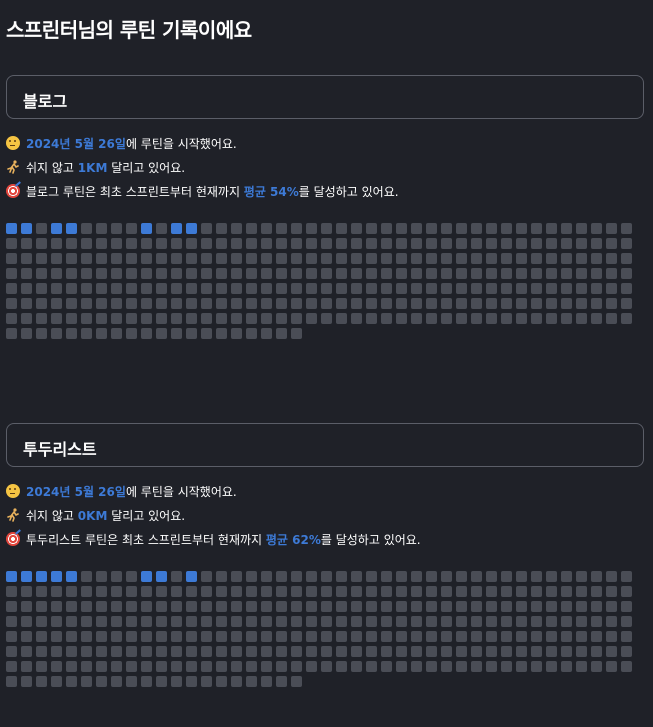  What do you see at coordinates (135, 192) in the screenshot?
I see `average-prefix: 블로그 루틴은 최초 스프린트부터 현재까지` at bounding box center [135, 192].